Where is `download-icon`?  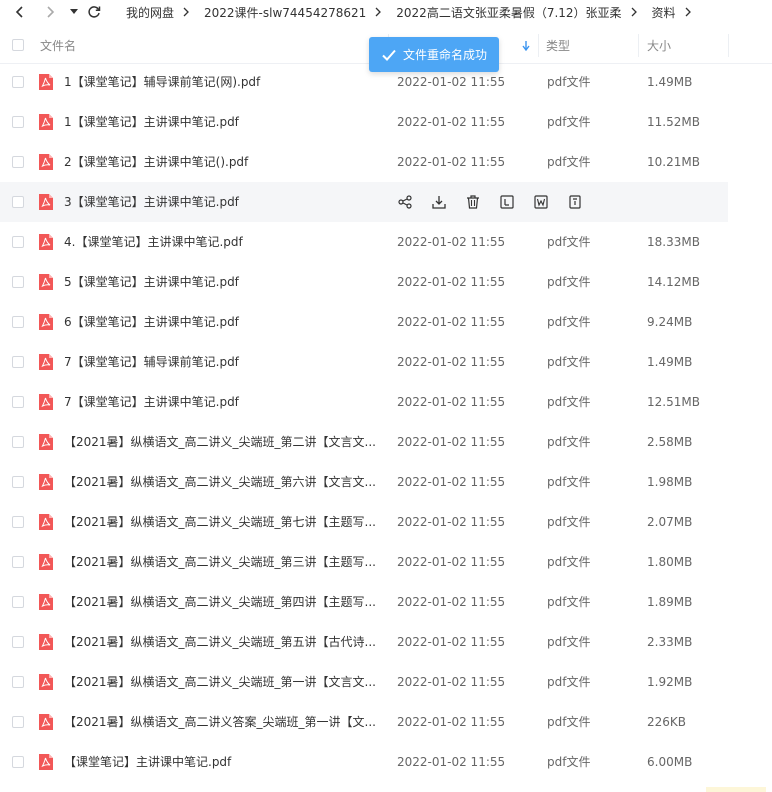 download-icon is located at coordinates (439, 202).